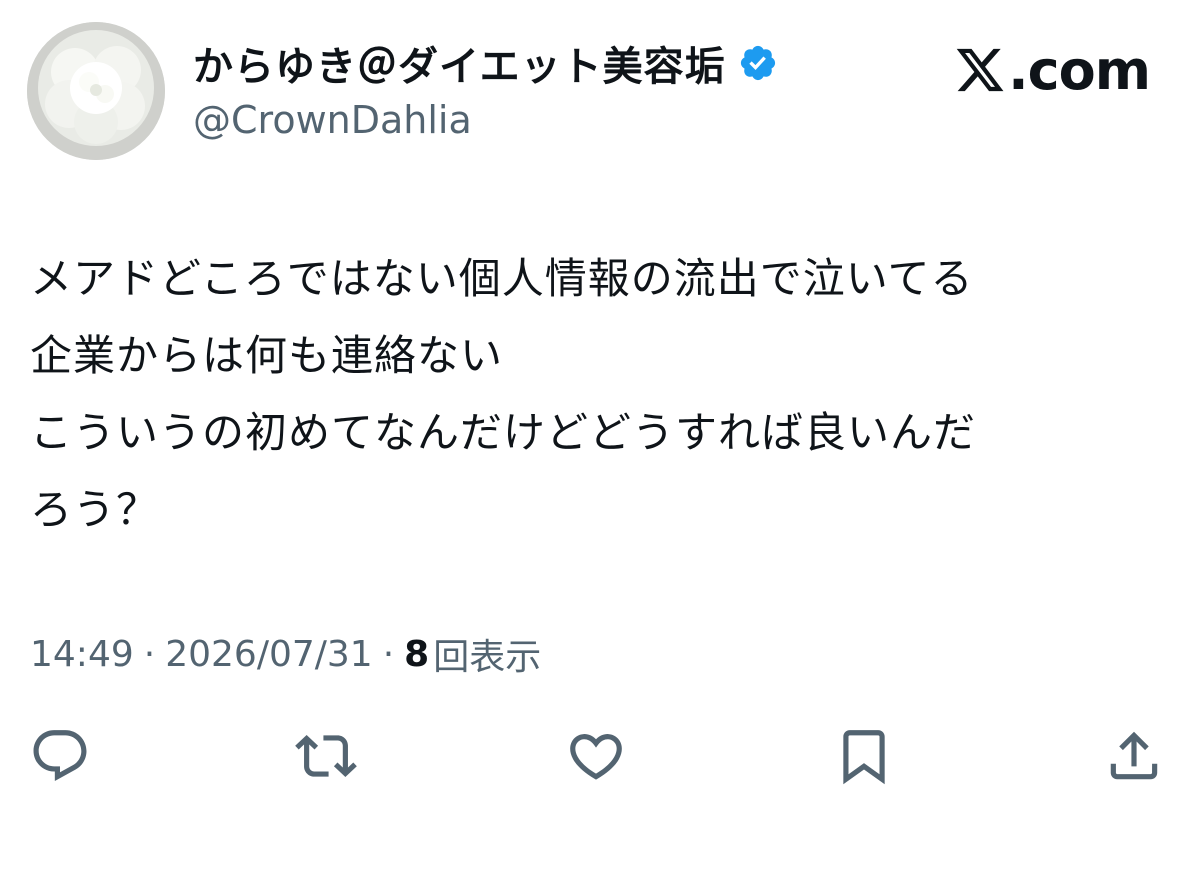  What do you see at coordinates (1079, 70) in the screenshot?
I see `brand-domain-text: .com` at bounding box center [1079, 70].